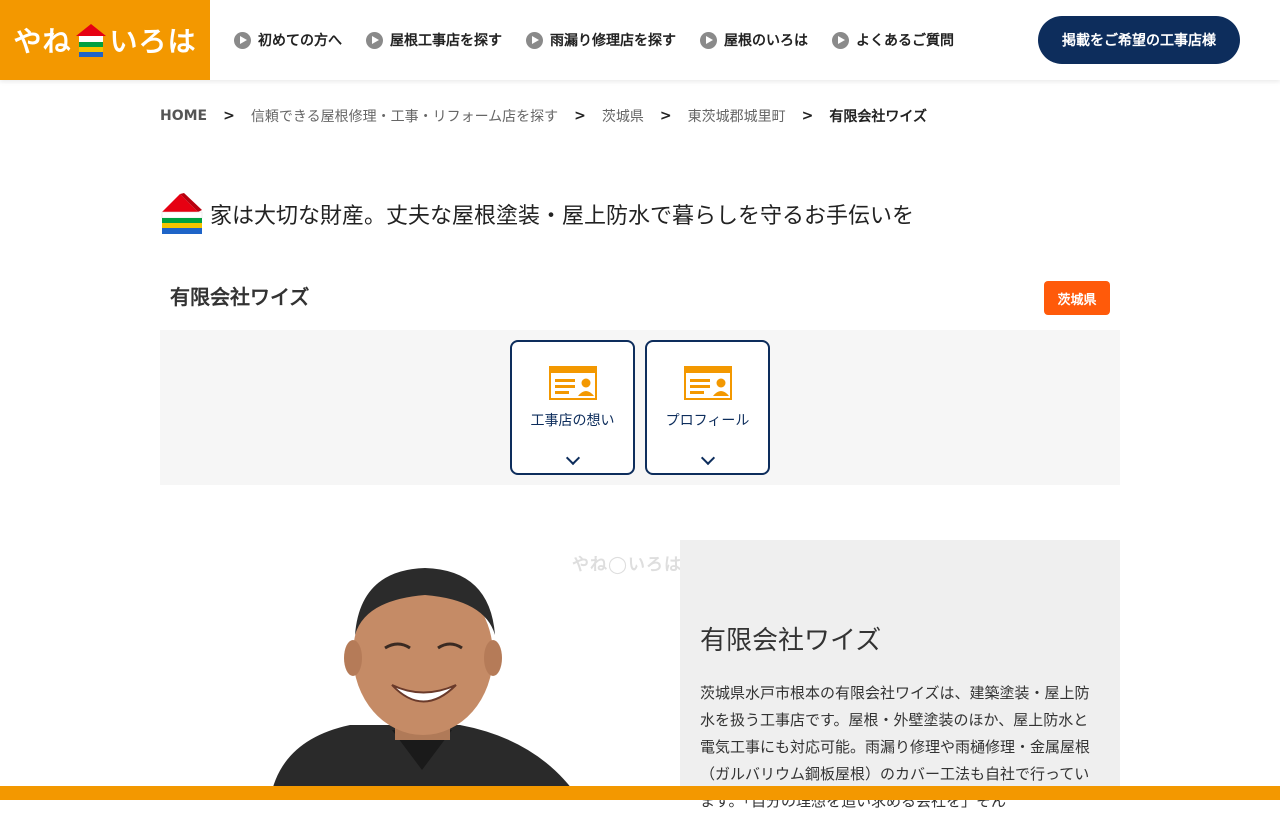 The width and height of the screenshot is (1280, 815). I want to click on headline-text: 家は大切な財産。丈夫な屋根塗装・屋上防水で暮らしを守るお手伝いを, so click(562, 216).